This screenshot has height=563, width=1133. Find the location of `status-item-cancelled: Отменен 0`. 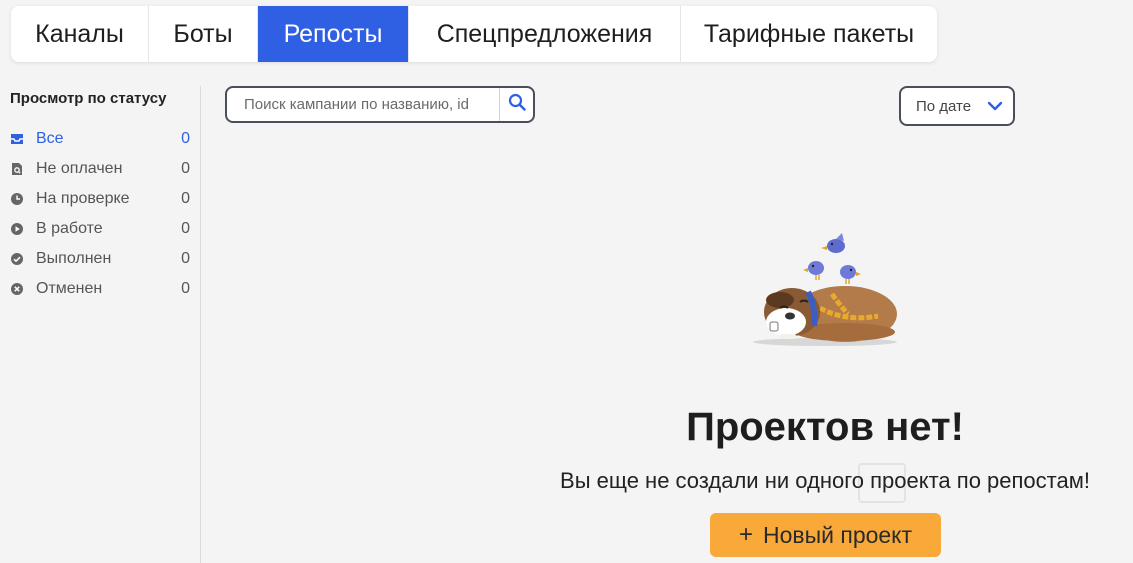

status-item-cancelled: Отменен 0 is located at coordinates (100, 289).